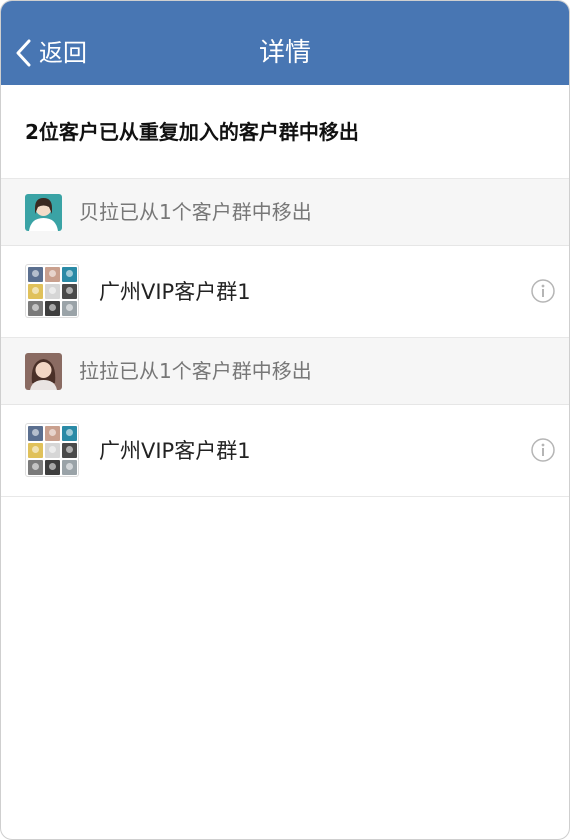 The width and height of the screenshot is (570, 840). Describe the element at coordinates (284, 53) in the screenshot. I see `page-title: 详情` at that location.